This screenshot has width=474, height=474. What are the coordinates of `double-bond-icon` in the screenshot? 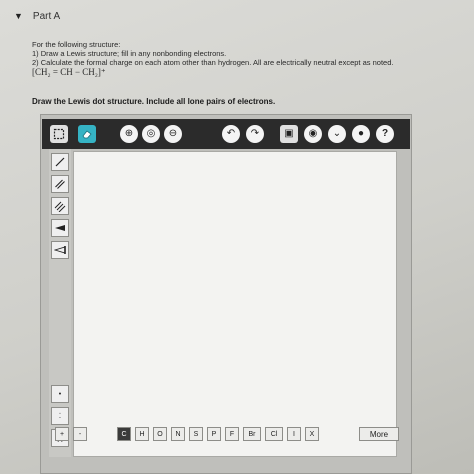 It's located at (60, 184).